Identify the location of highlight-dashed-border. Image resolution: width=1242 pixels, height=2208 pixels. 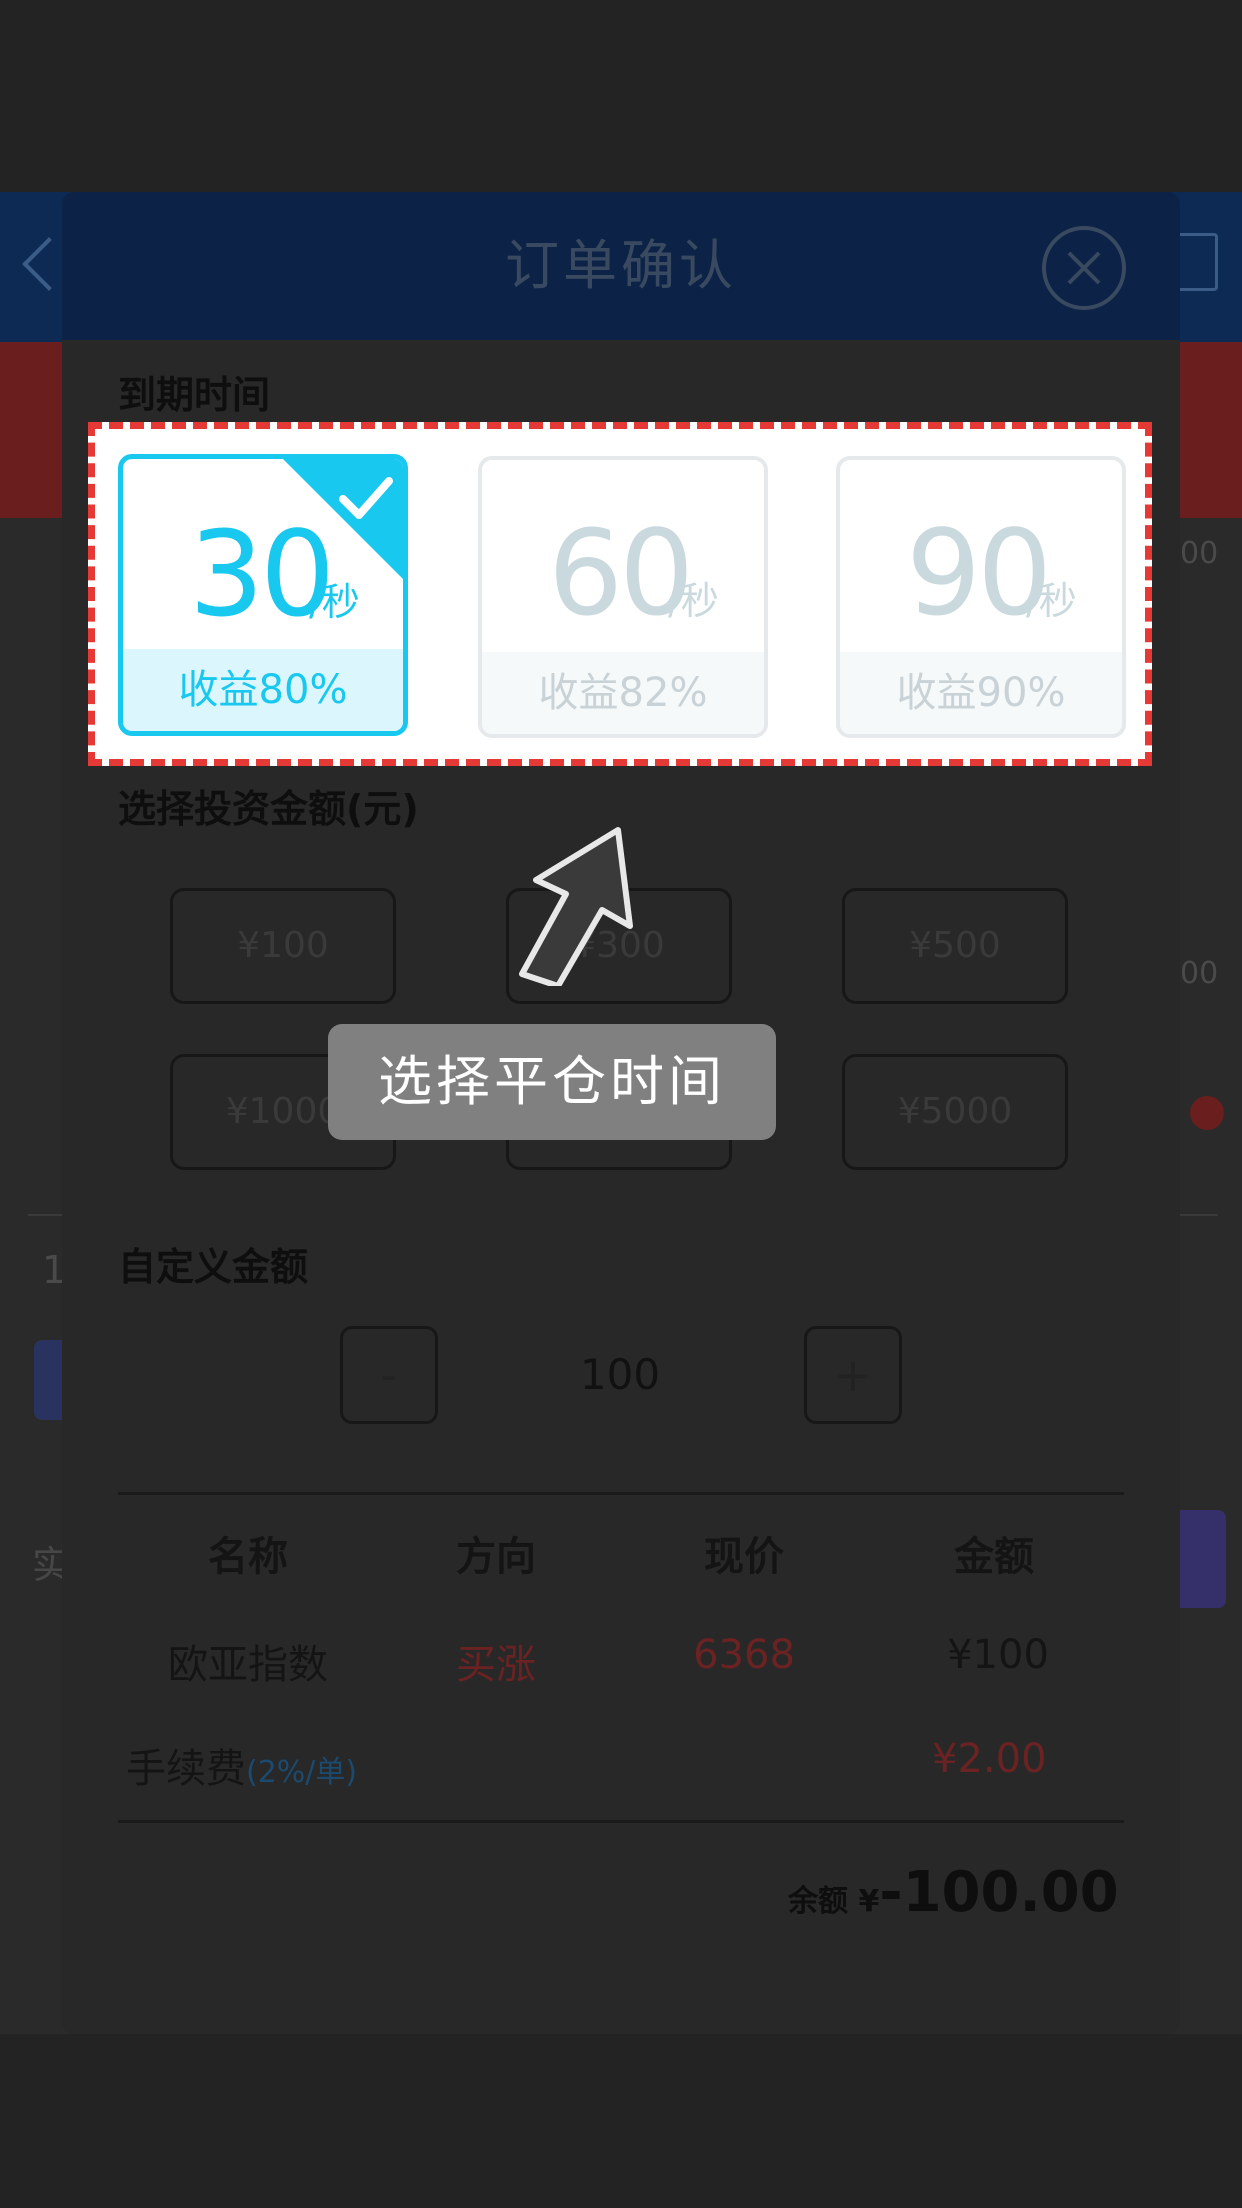
(620, 594).